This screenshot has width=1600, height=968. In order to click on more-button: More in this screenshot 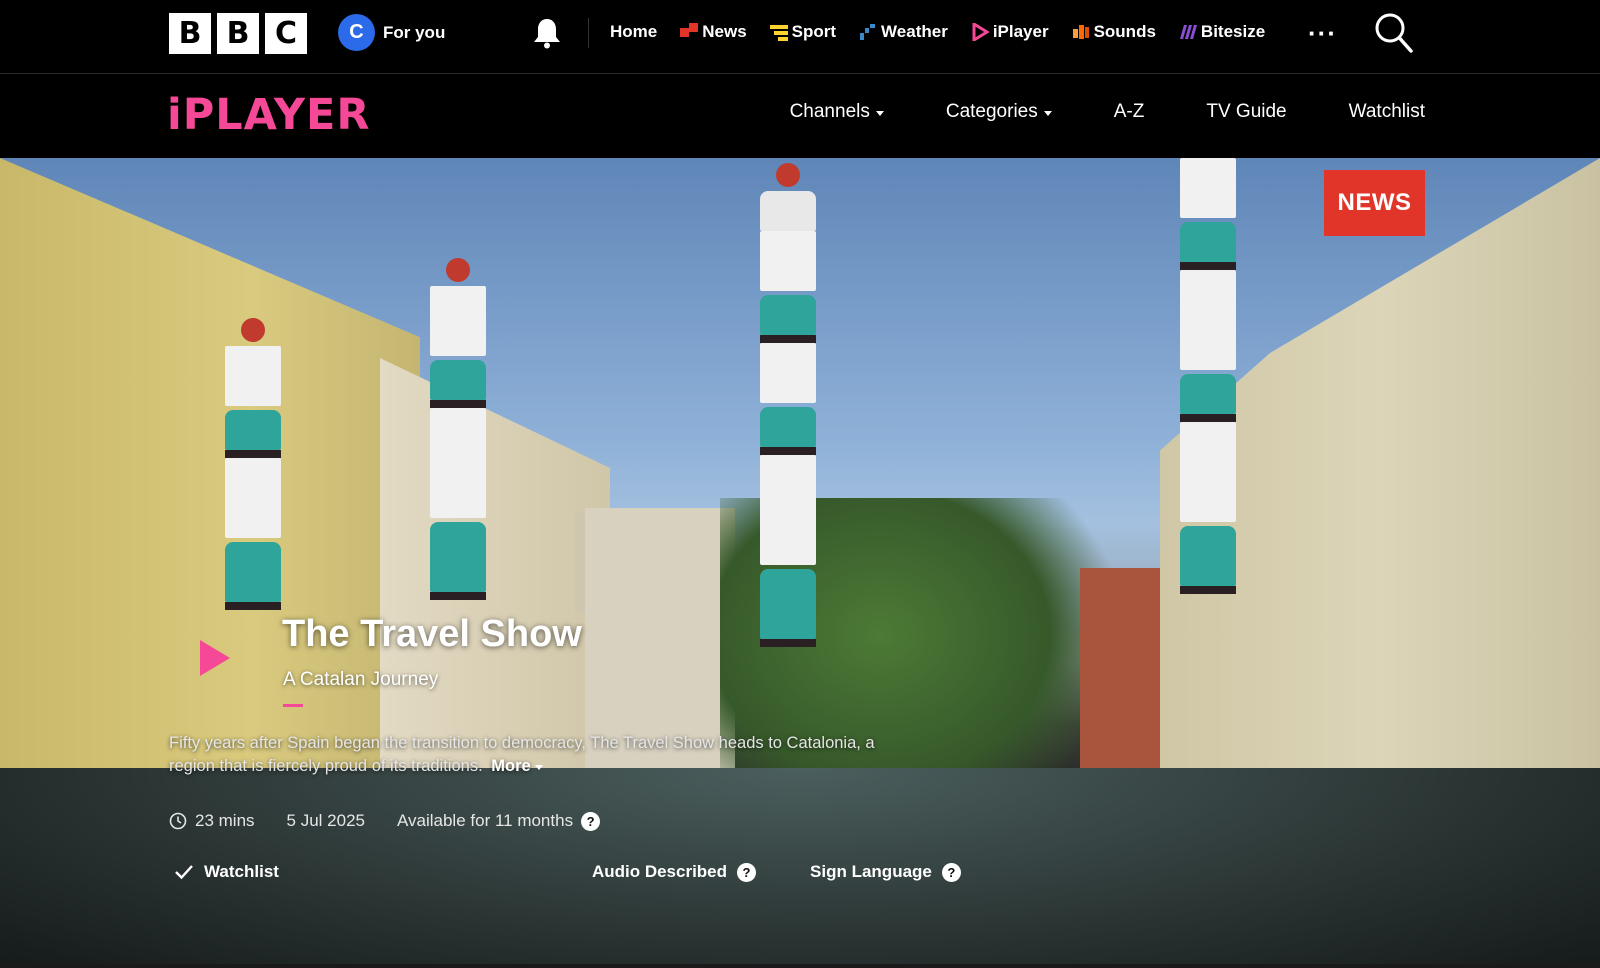, I will do `click(517, 766)`.